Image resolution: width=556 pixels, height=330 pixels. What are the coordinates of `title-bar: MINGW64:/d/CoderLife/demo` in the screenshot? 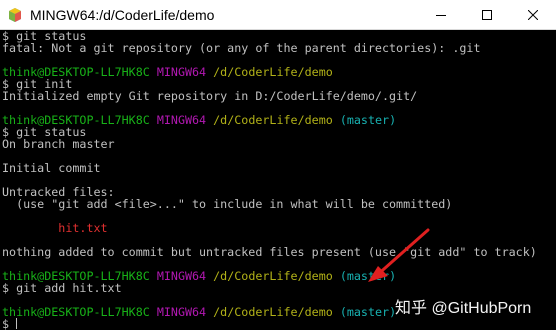 It's located at (278, 15).